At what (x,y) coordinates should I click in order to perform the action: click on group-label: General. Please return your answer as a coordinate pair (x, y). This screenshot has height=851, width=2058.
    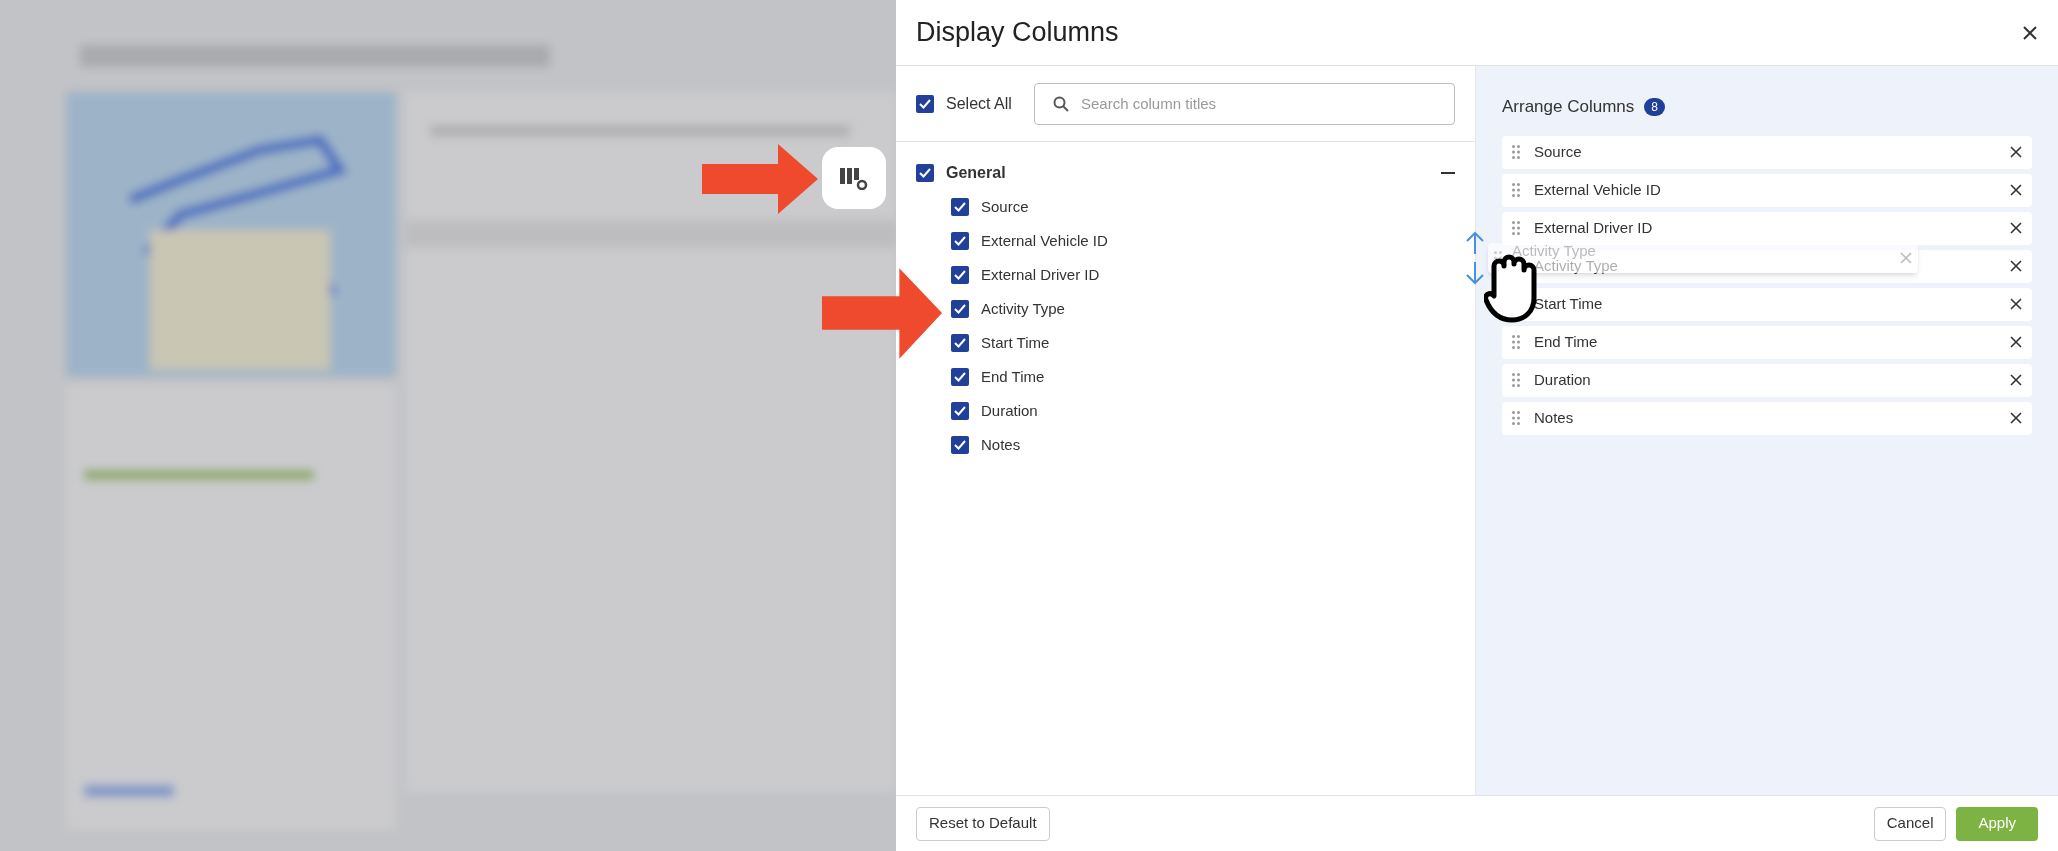
    Looking at the image, I should click on (976, 173).